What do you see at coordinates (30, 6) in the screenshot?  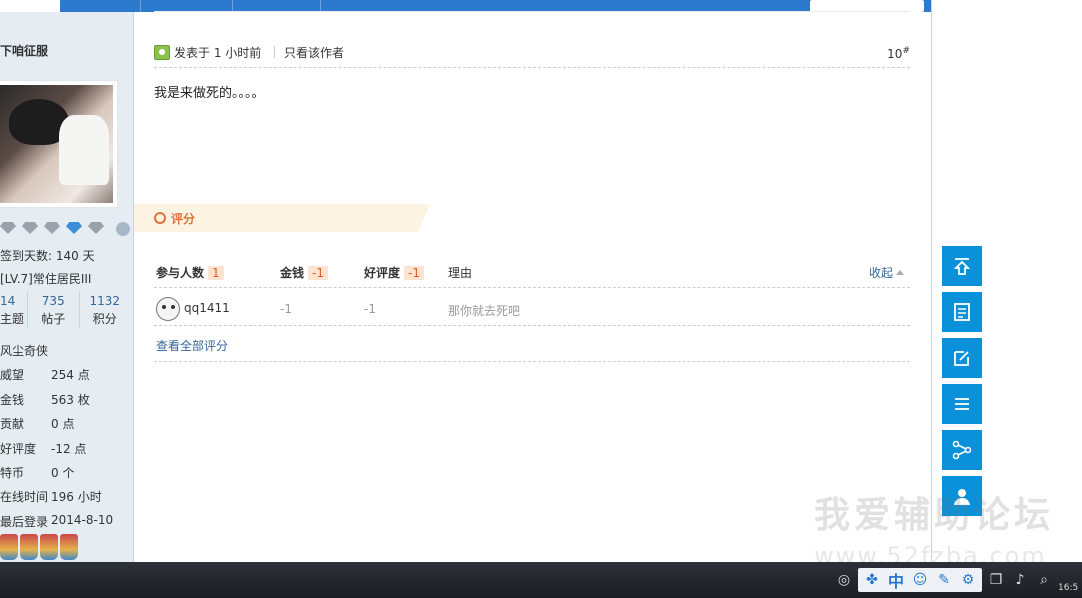 I see `nav-tab-active` at bounding box center [30, 6].